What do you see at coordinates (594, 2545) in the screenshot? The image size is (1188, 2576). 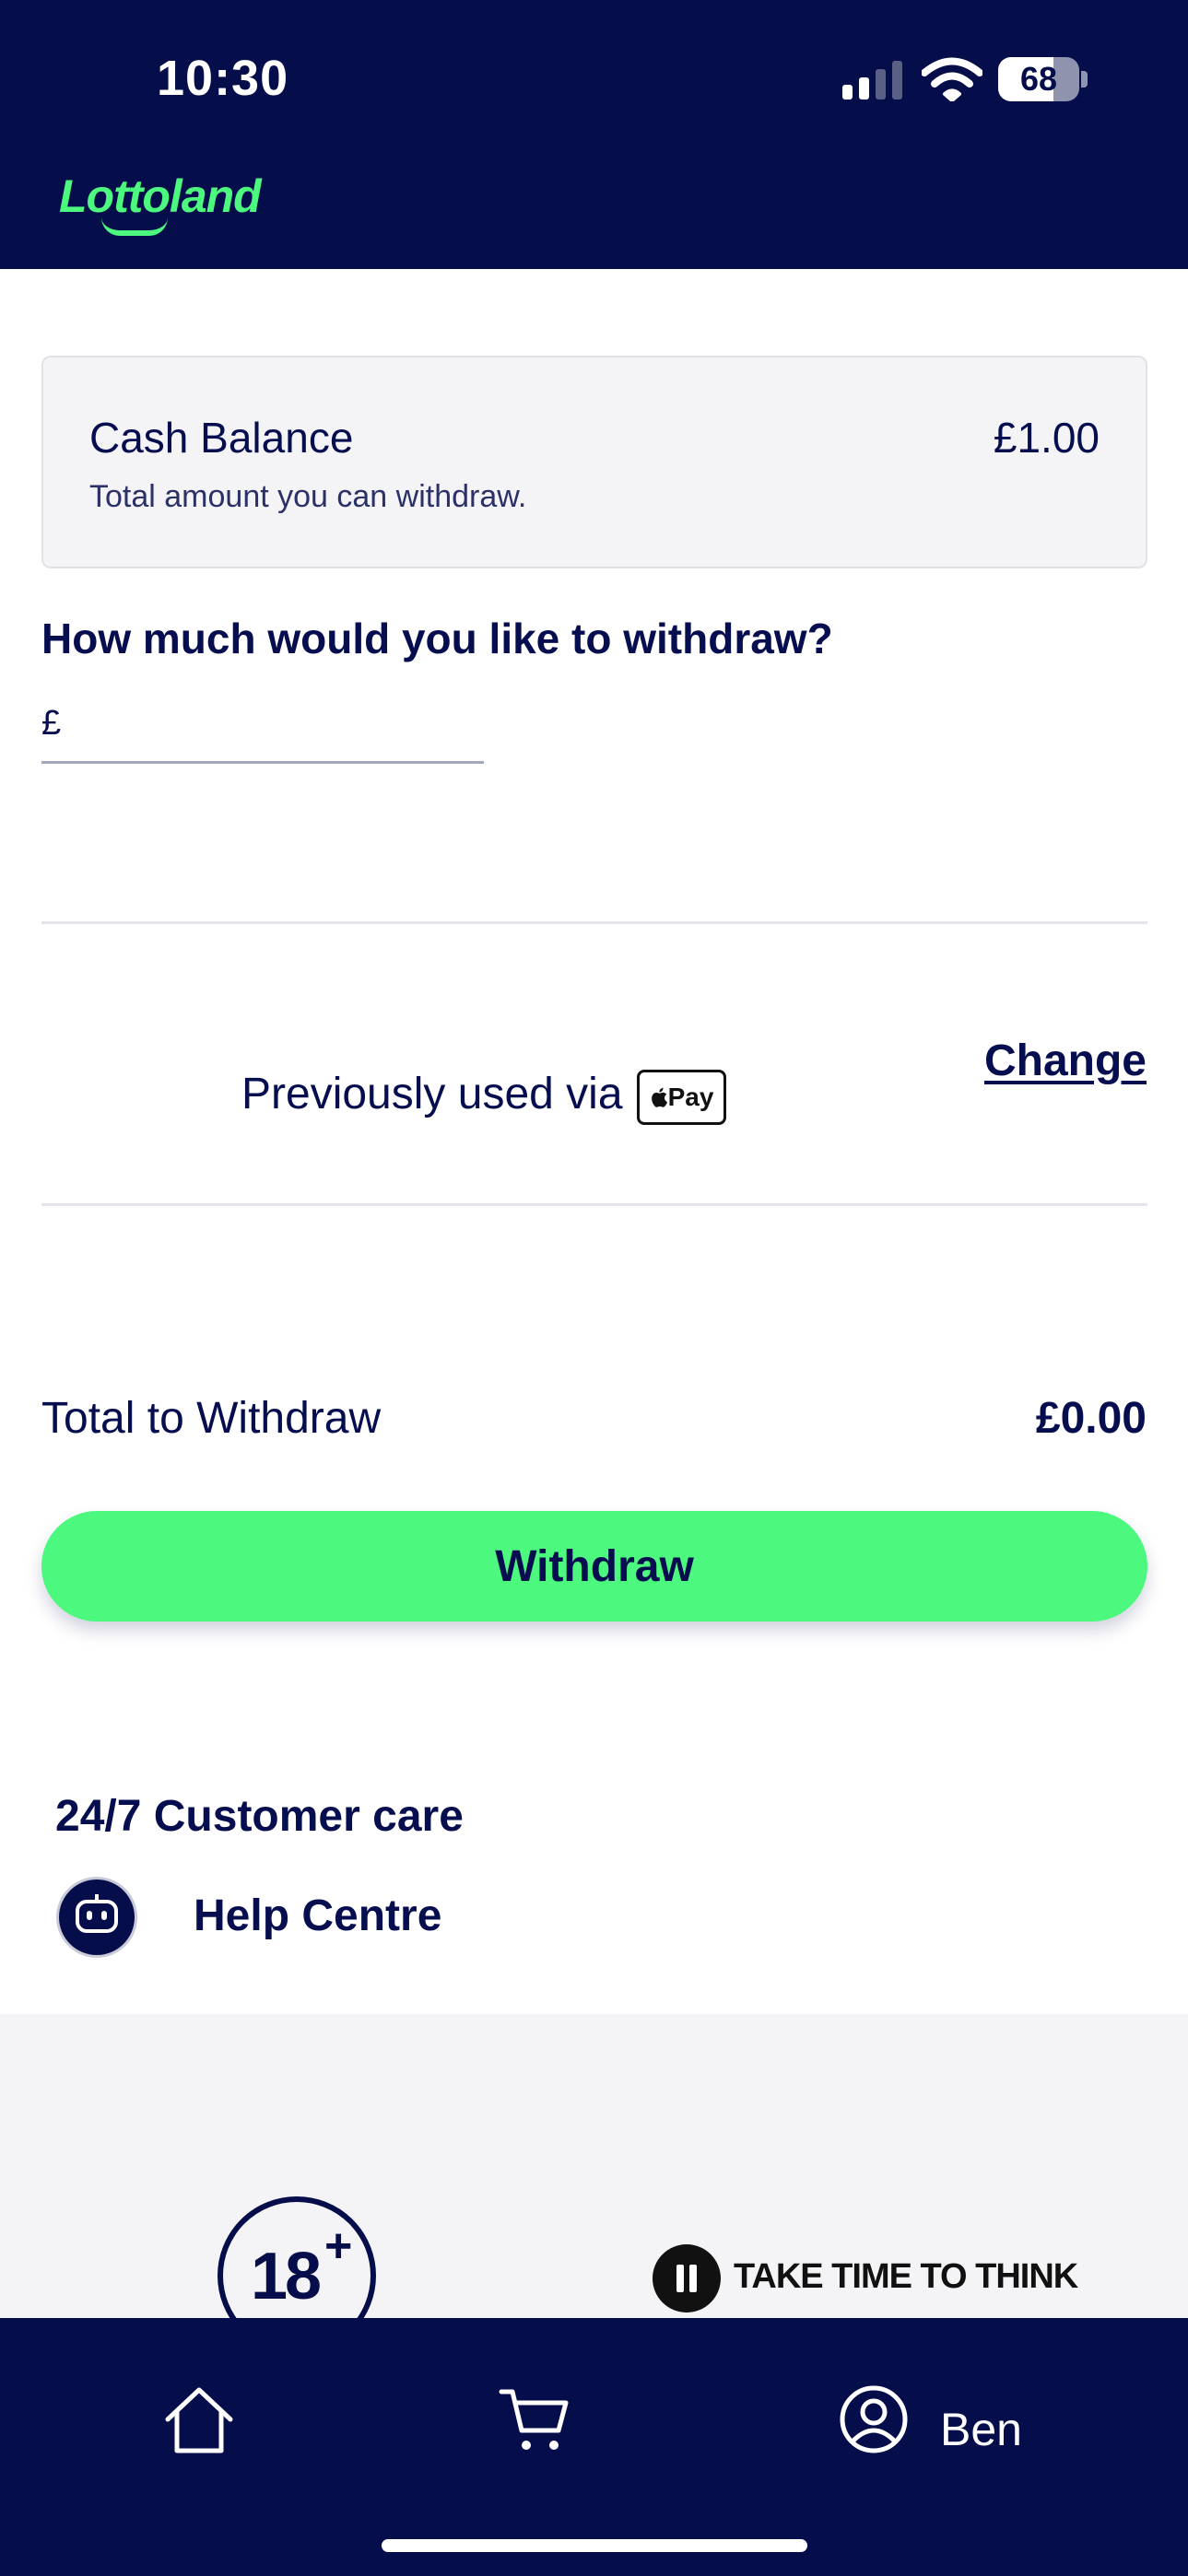 I see `home-indicator` at bounding box center [594, 2545].